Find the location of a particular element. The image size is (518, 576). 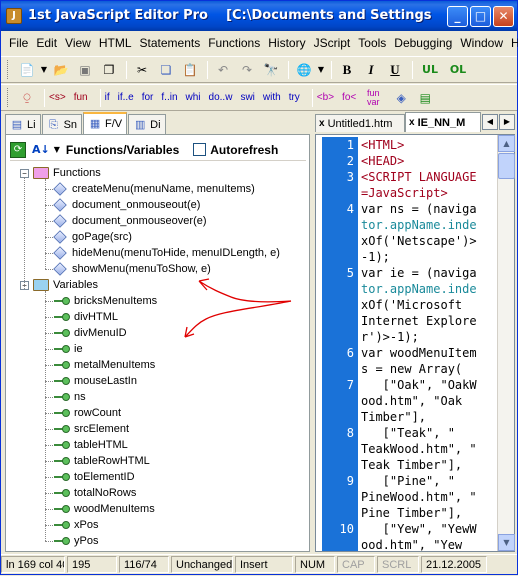

code-line: PineWood.htm", " is located at coordinates (419, 497).